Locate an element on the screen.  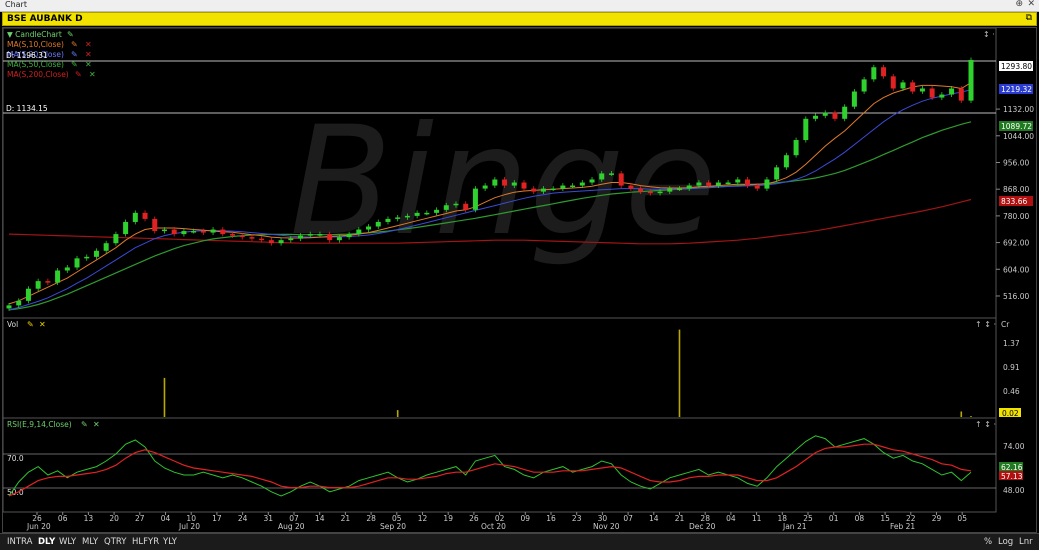
linear-toggle: Lnr is located at coordinates (1026, 542).